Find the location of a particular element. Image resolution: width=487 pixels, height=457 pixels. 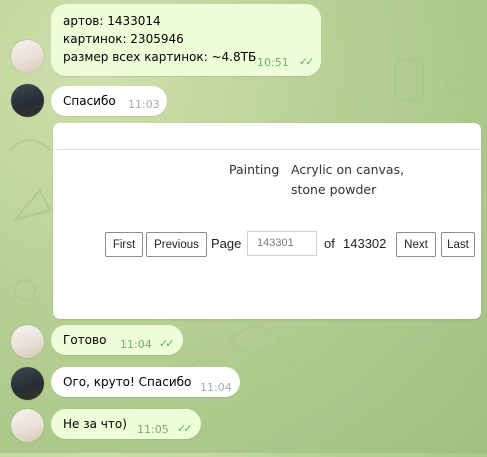

message-time: 10:51 is located at coordinates (273, 62).